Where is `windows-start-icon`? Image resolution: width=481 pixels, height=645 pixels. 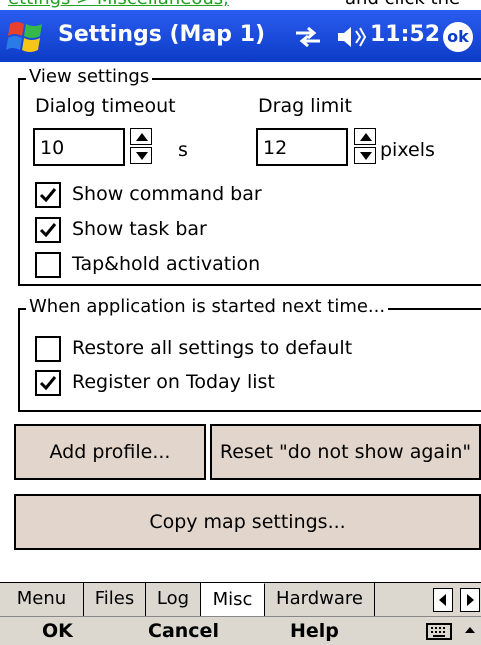 windows-start-icon is located at coordinates (26, 36).